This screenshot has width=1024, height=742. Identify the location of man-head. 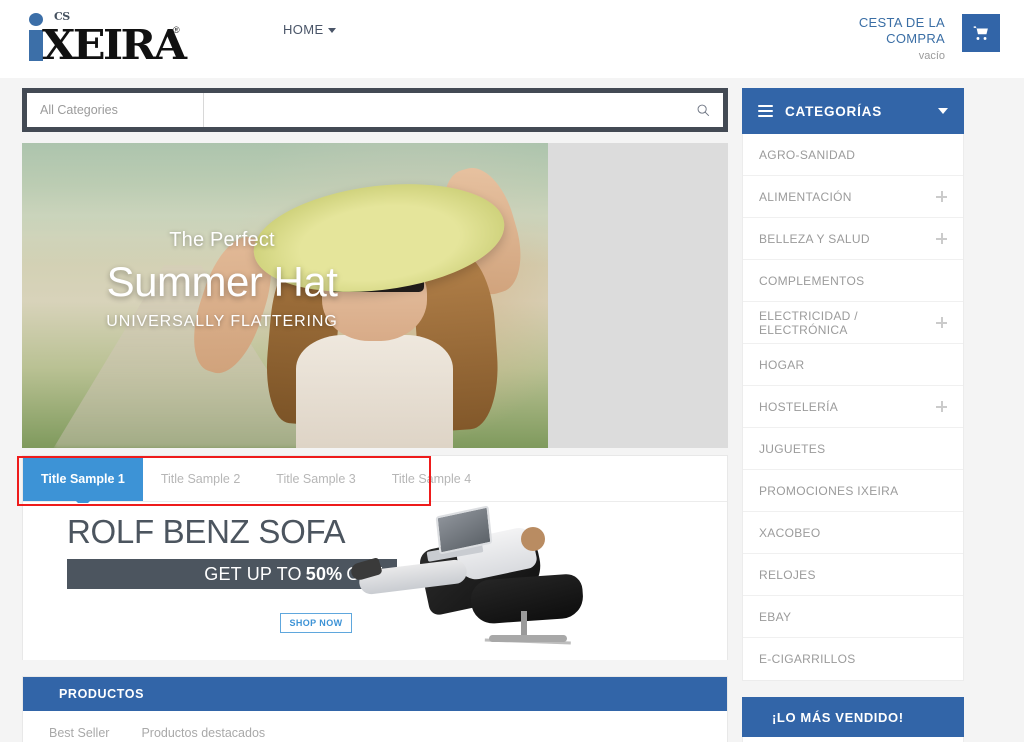
(533, 539).